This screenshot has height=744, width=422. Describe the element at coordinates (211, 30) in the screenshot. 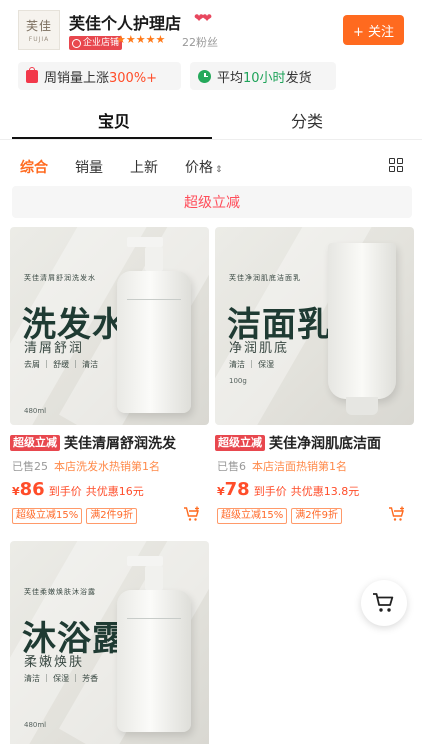

I see `shop-header: 芙佳 FUJIA 芙佳个人护理店 ❤❤ 企业店铺 ★★★★★ 22粉丝 + 关注` at that location.